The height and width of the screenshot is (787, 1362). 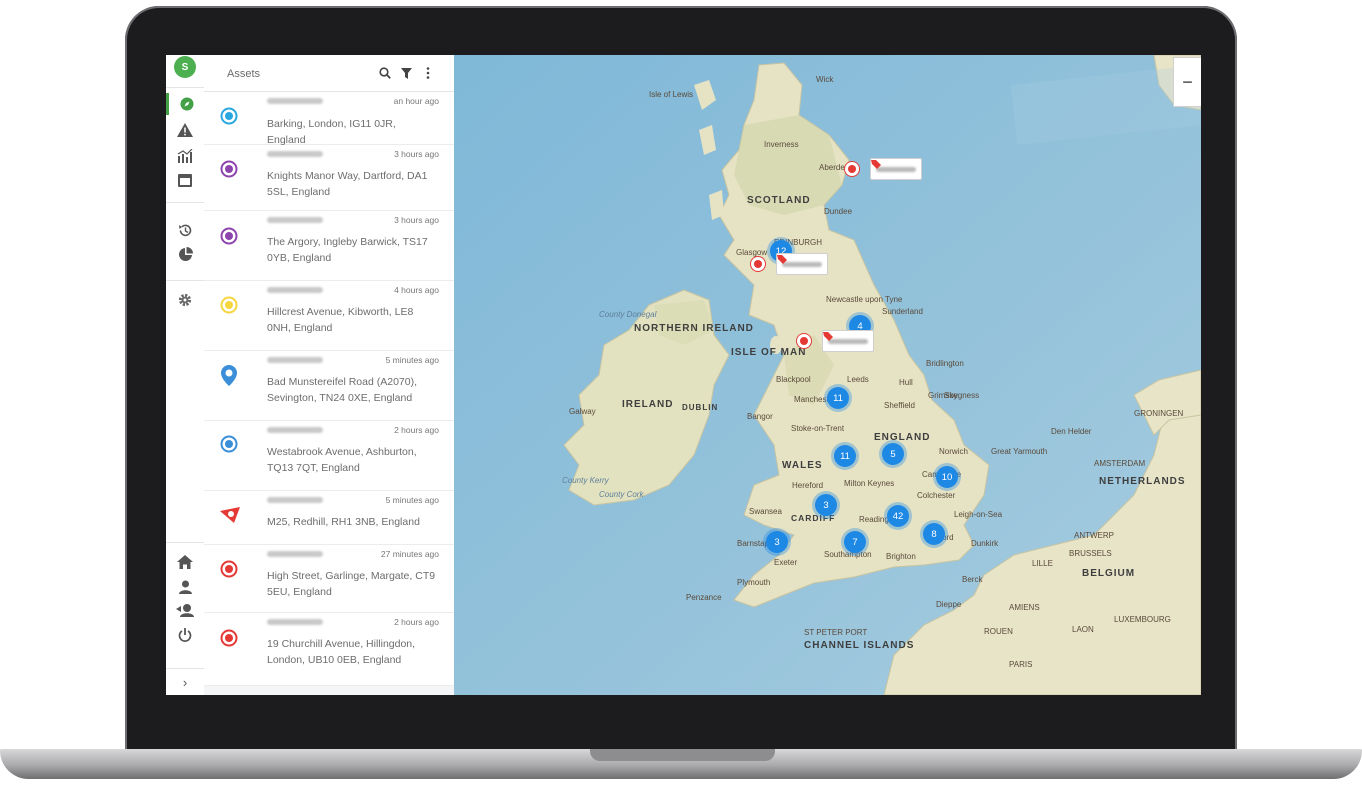 I want to click on map-label-city: Hereford, so click(x=808, y=485).